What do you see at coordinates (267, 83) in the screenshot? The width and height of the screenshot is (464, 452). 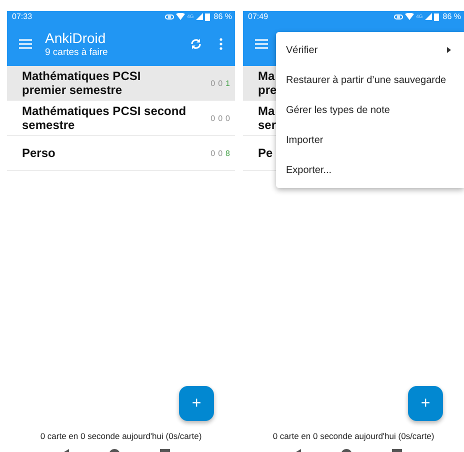 I see `deck-name: Ma pre` at bounding box center [267, 83].